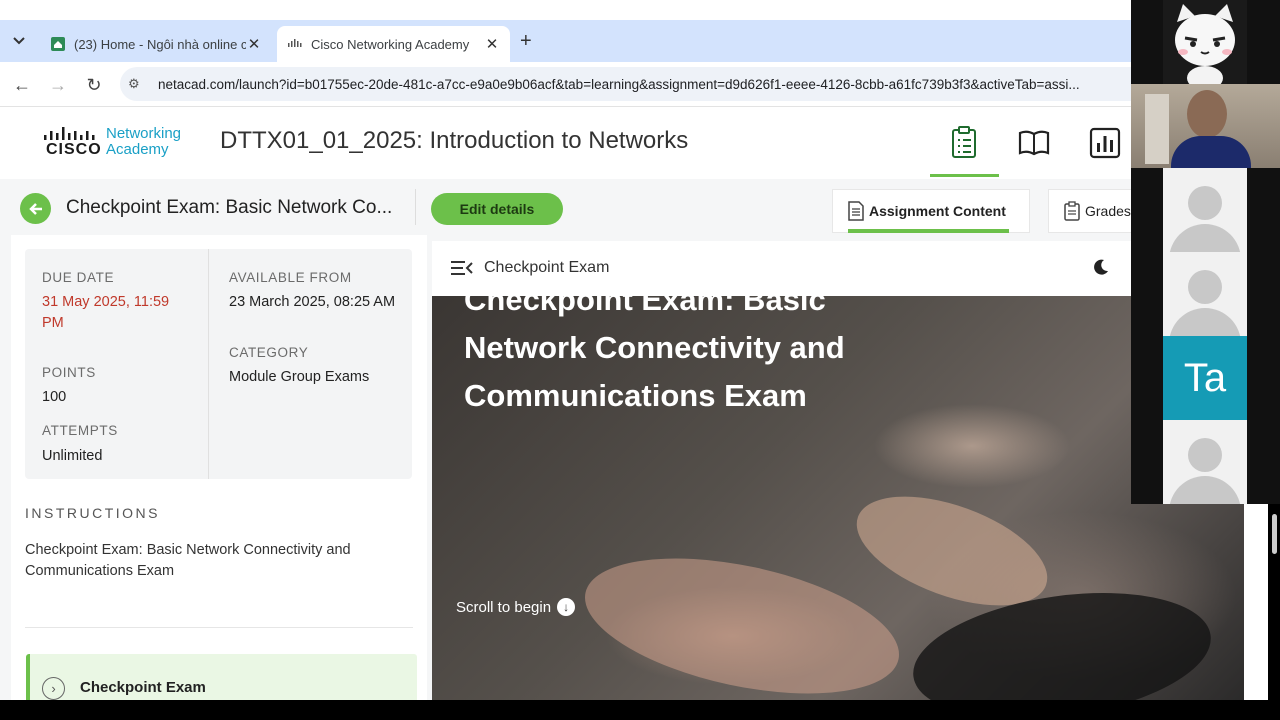 The width and height of the screenshot is (1280, 720). Describe the element at coordinates (937, 211) in the screenshot. I see `tab-label: Assignment Content` at that location.